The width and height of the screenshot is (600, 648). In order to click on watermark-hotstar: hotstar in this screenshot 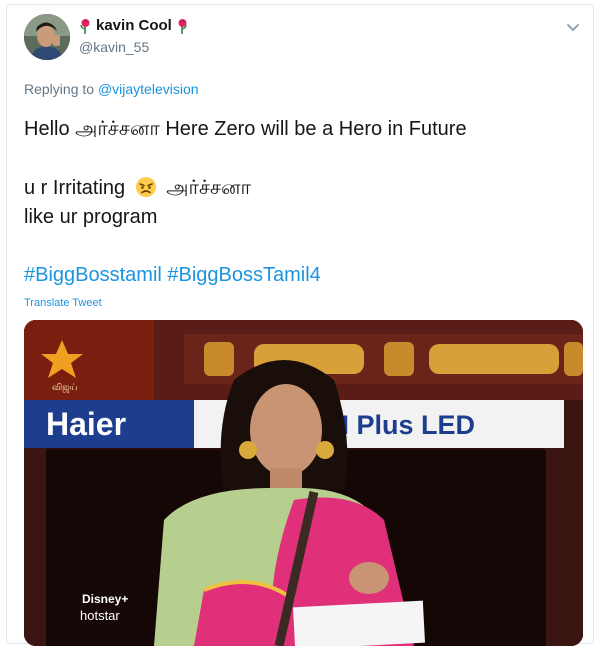, I will do `click(100, 615)`.